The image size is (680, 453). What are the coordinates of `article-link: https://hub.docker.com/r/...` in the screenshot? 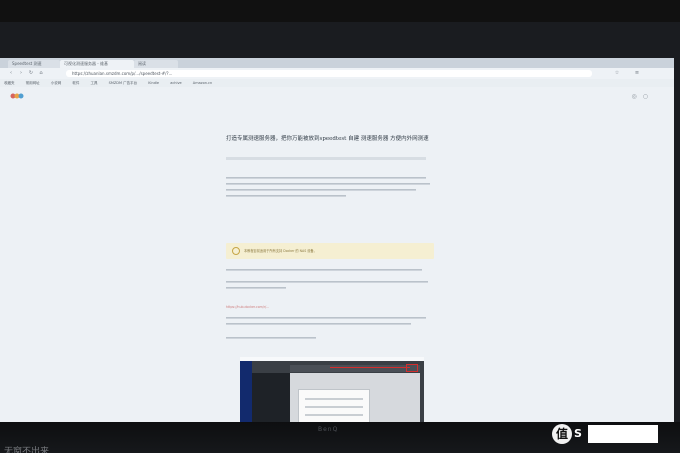 It's located at (247, 307).